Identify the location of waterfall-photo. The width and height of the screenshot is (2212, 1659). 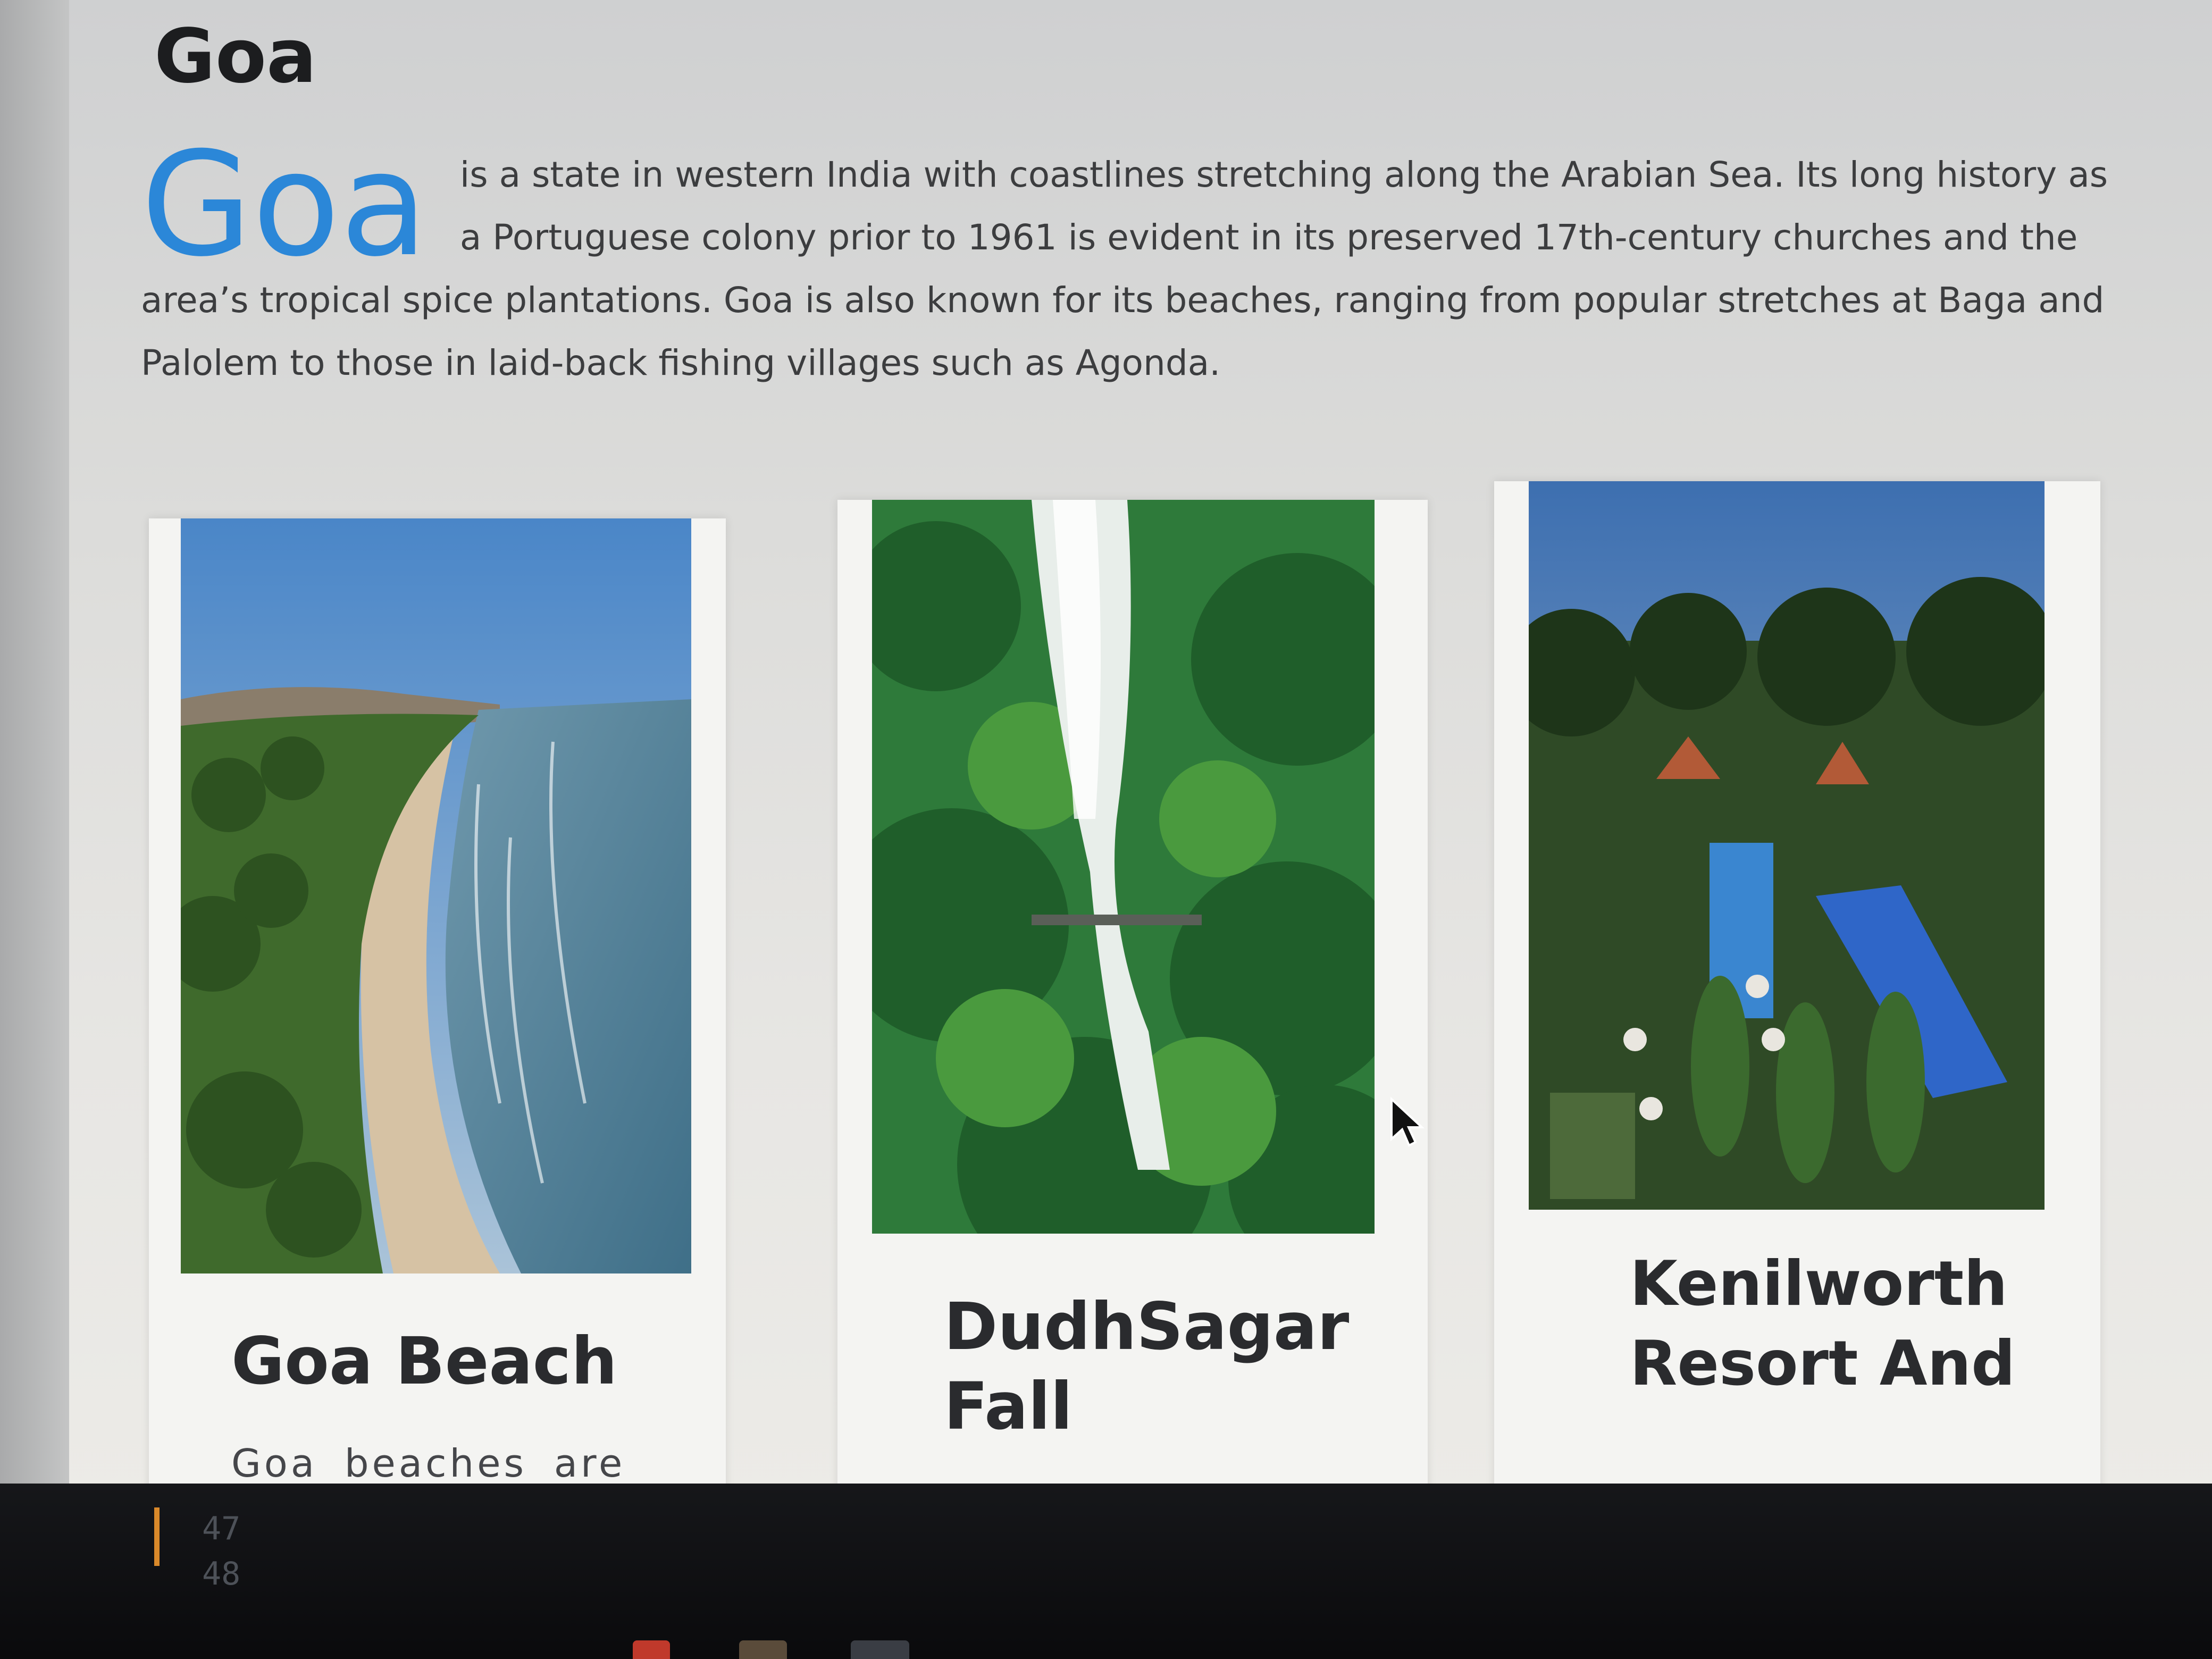
(1123, 867).